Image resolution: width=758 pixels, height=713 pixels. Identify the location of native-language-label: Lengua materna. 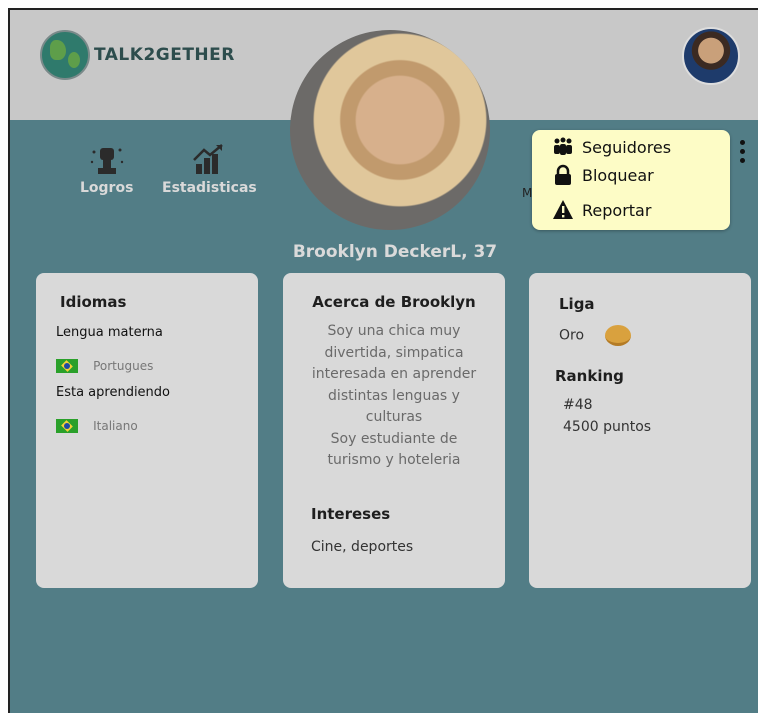
(109, 332).